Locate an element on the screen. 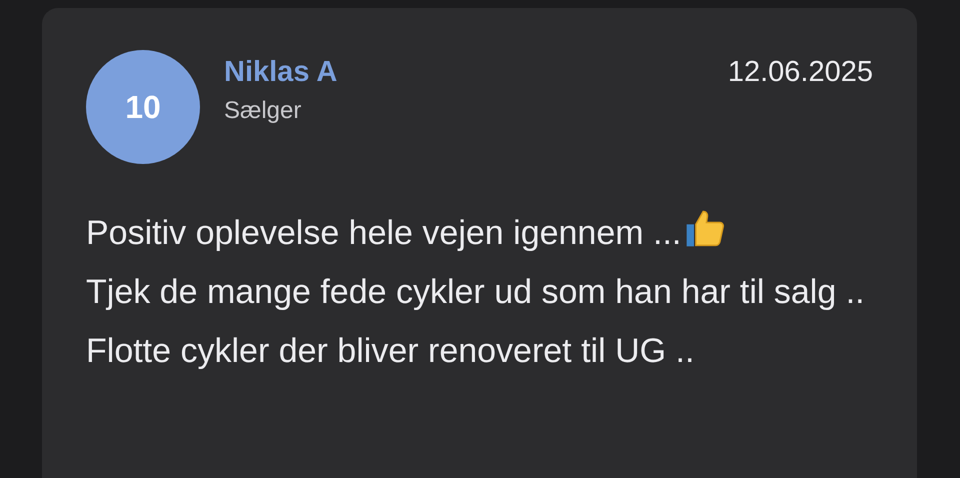  avatar: 10 is located at coordinates (143, 107).